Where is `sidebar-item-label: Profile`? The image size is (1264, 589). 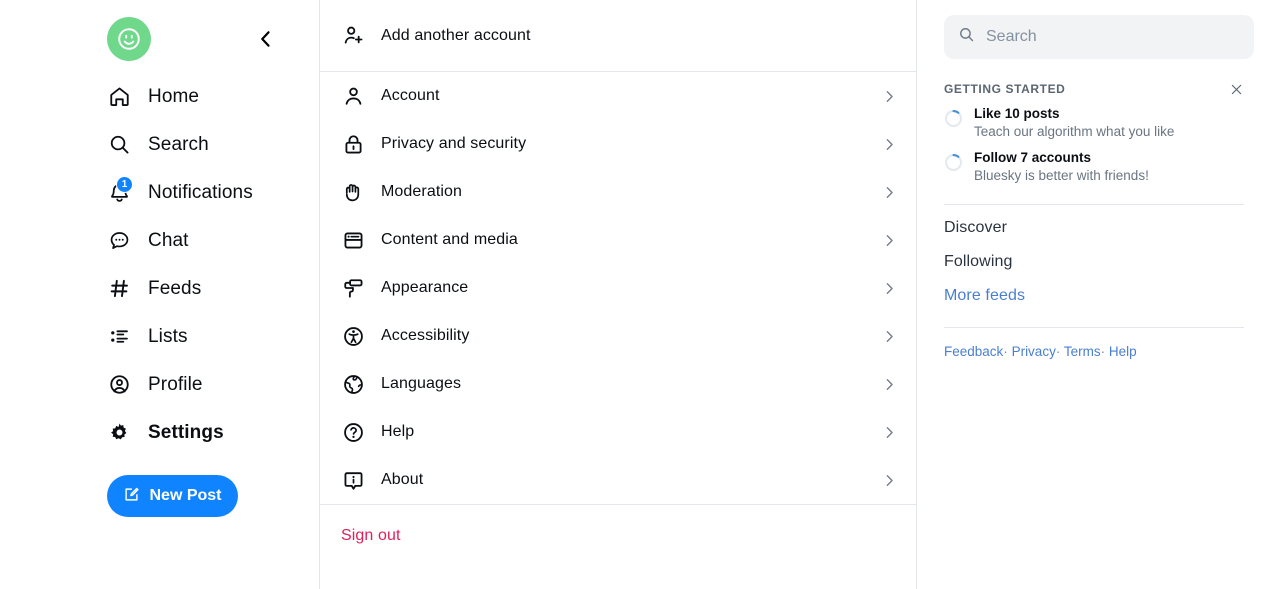
sidebar-item-label: Profile is located at coordinates (175, 384).